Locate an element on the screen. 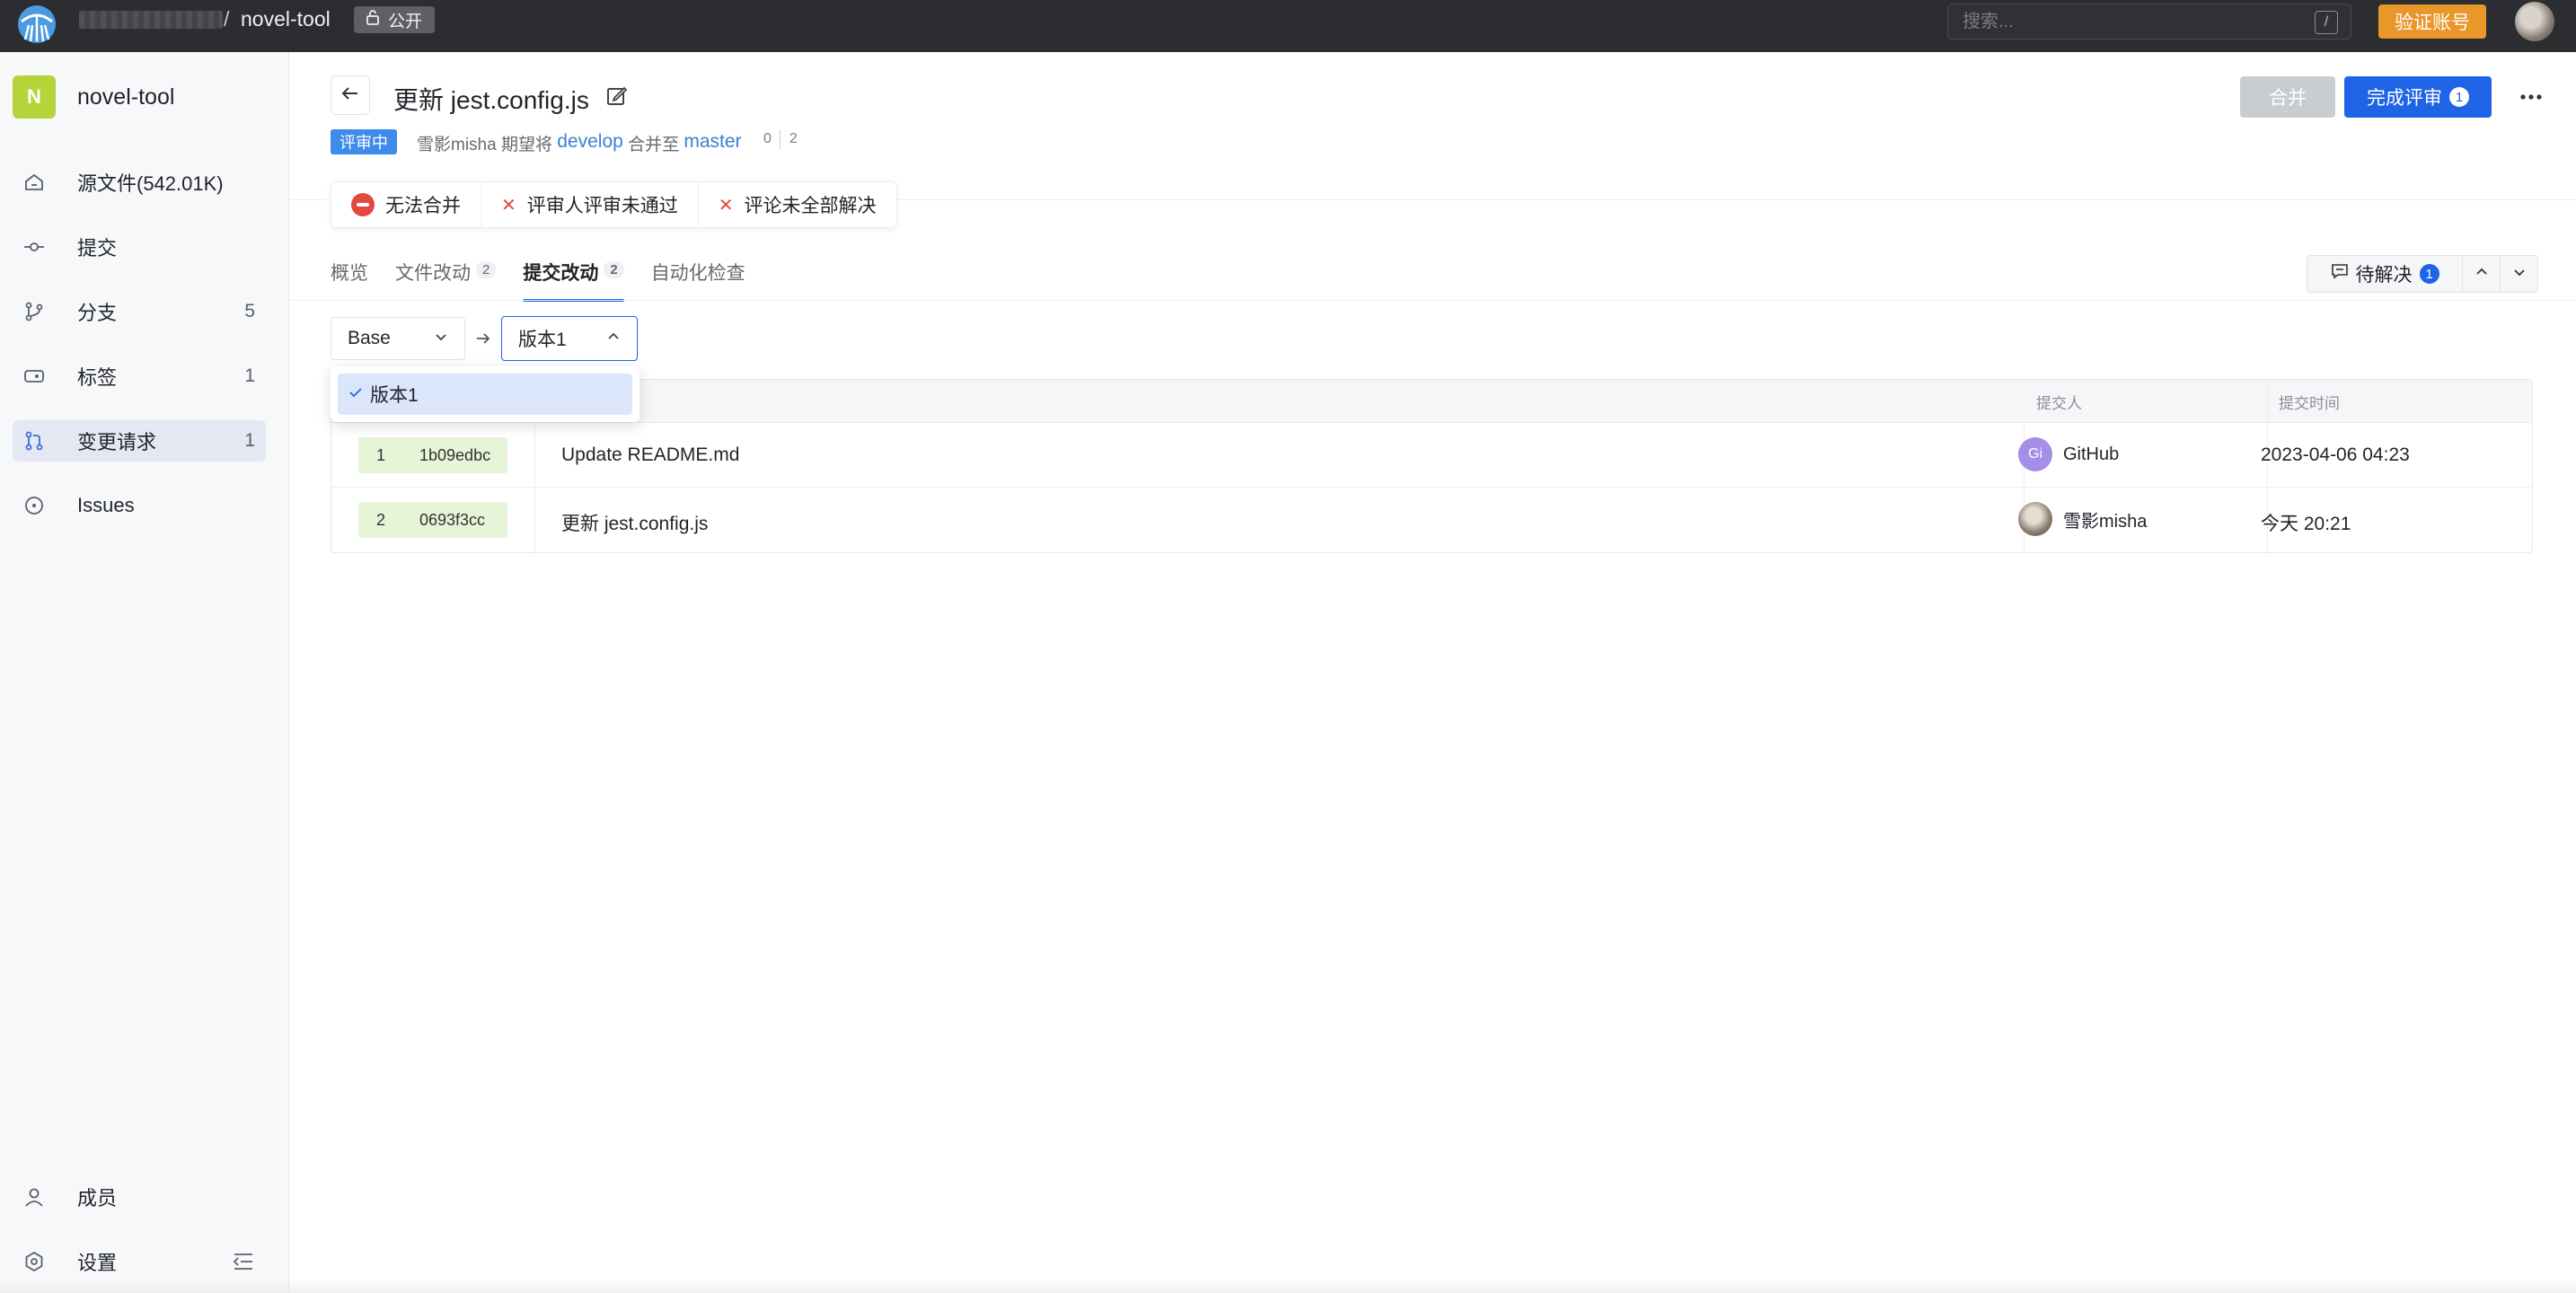 The width and height of the screenshot is (2576, 1293). source-branch-link: develop is located at coordinates (590, 143).